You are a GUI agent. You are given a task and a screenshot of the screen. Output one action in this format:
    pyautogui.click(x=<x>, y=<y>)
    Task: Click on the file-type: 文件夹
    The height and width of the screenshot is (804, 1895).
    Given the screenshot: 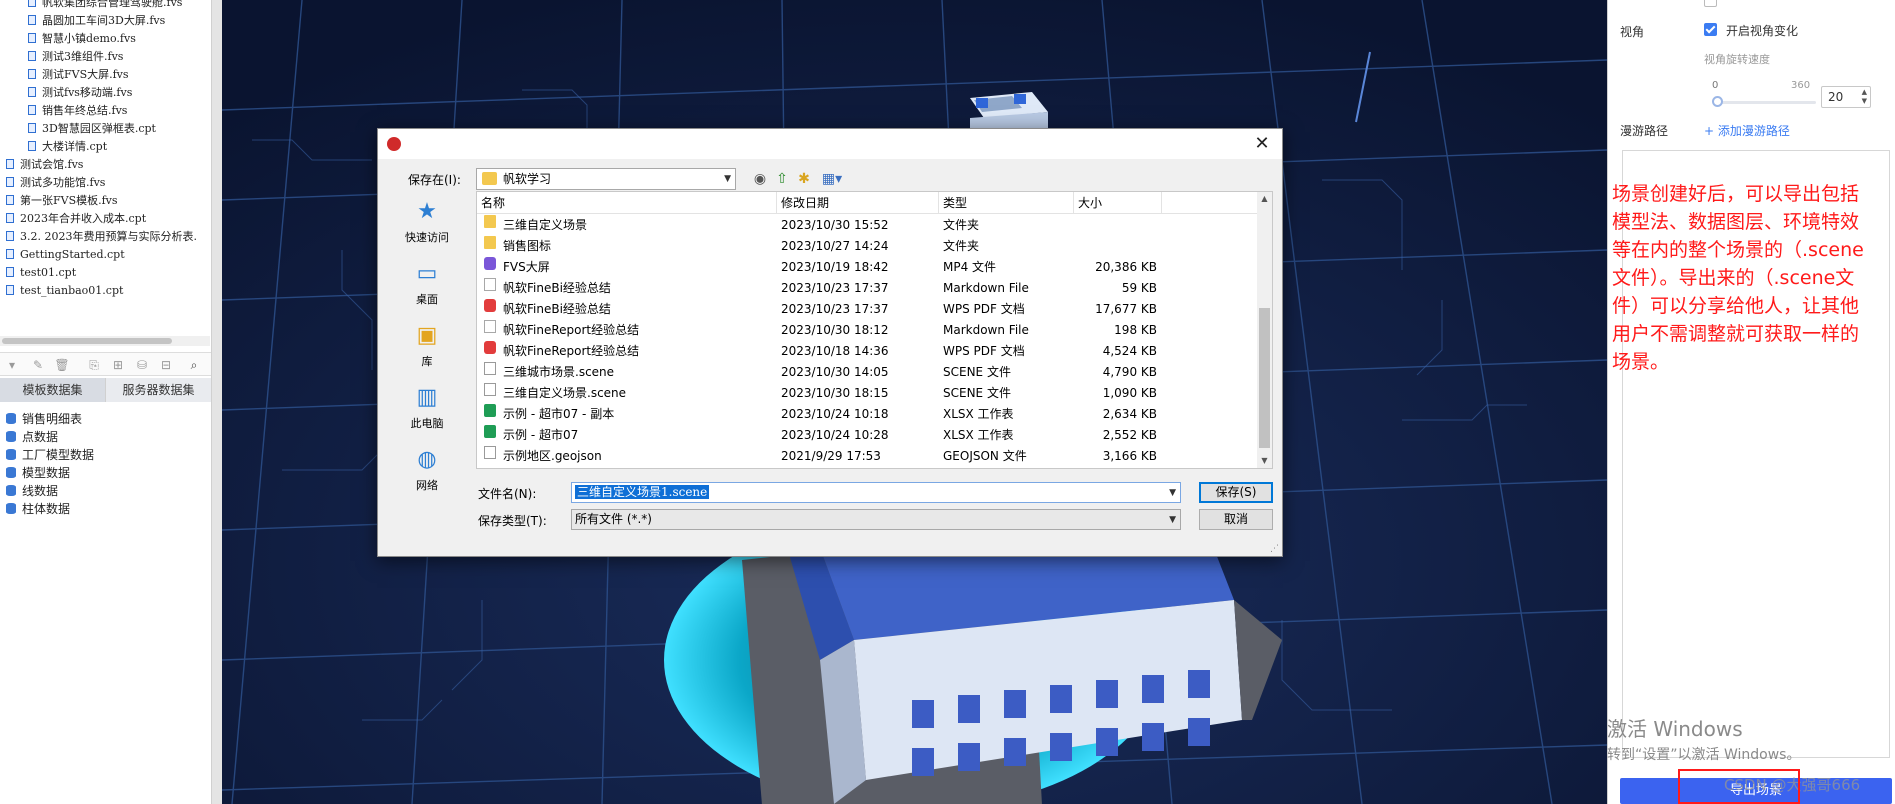 What is the action you would take?
    pyautogui.click(x=961, y=225)
    